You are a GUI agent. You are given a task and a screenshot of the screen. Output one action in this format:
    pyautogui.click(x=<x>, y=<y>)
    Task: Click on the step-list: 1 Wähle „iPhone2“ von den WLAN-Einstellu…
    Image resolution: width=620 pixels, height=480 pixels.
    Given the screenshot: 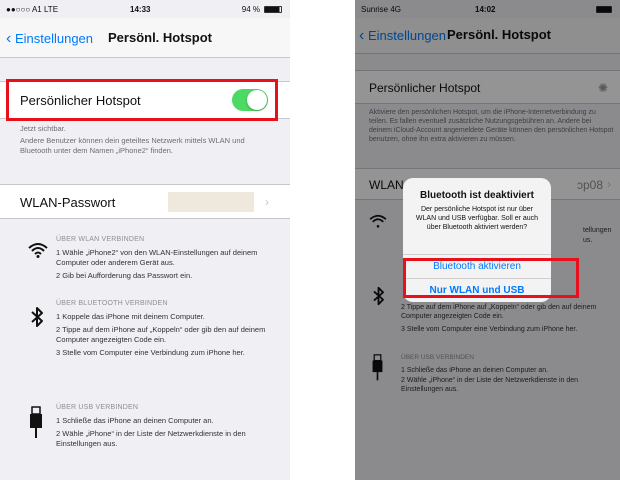 What is the action you would take?
    pyautogui.click(x=171, y=266)
    